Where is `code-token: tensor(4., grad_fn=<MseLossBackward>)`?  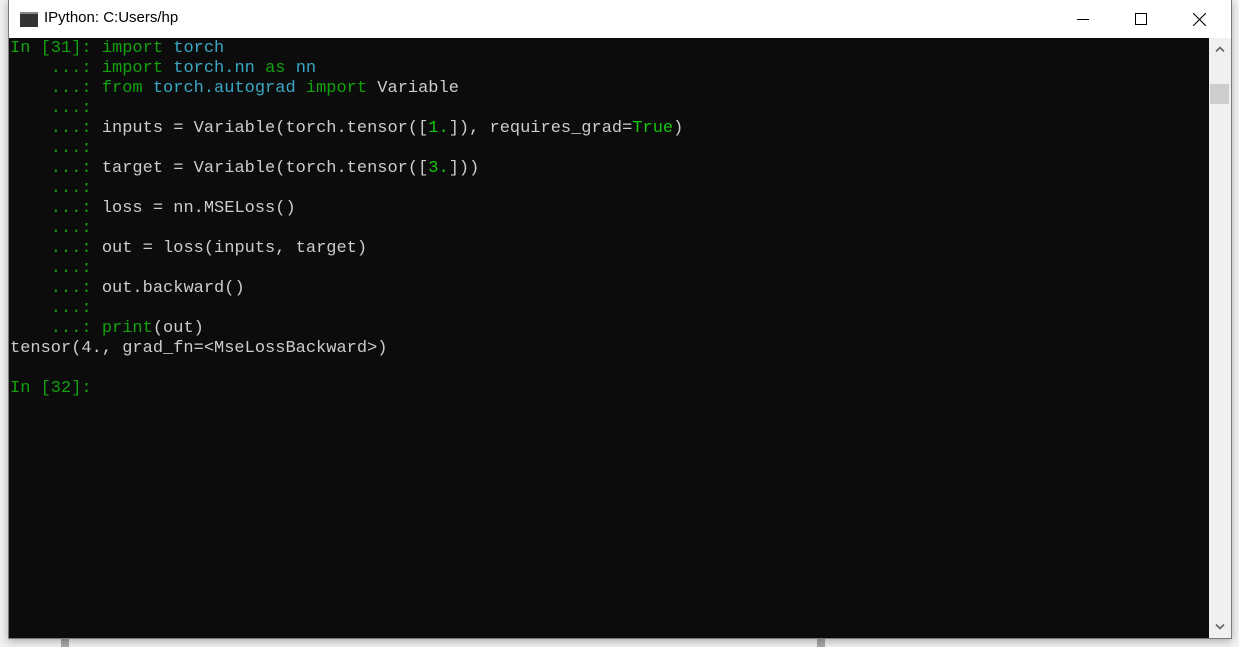
code-token: tensor(4., grad_fn=<MseLossBackward>) is located at coordinates (199, 348).